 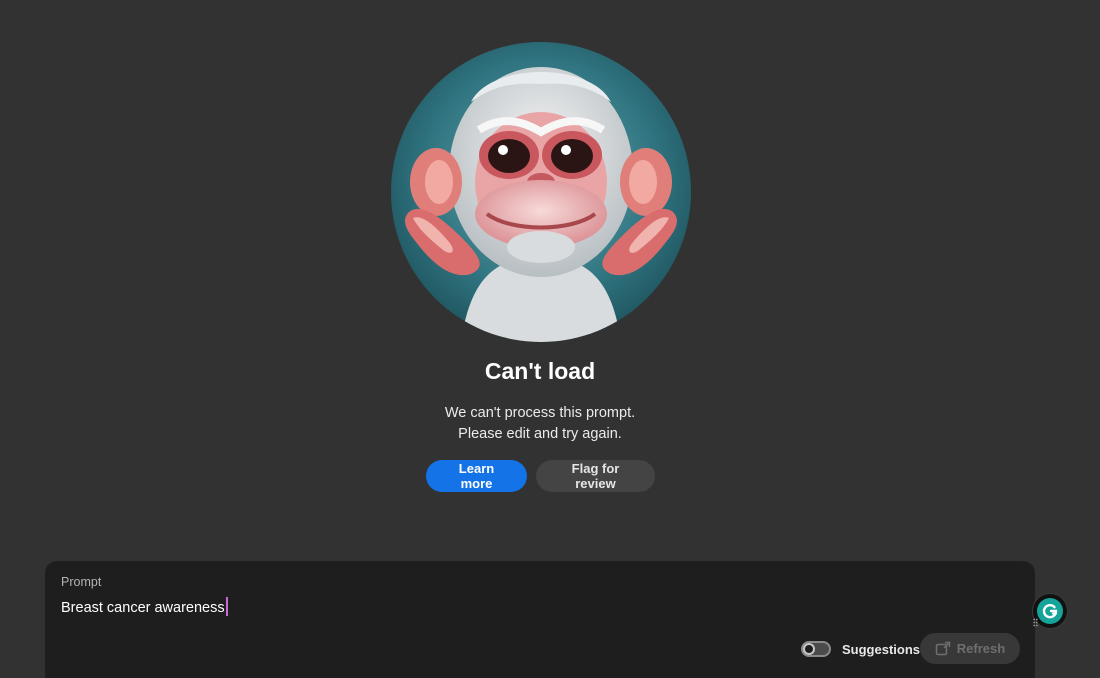 What do you see at coordinates (476, 476) in the screenshot?
I see `learn-more-button: Learn more` at bounding box center [476, 476].